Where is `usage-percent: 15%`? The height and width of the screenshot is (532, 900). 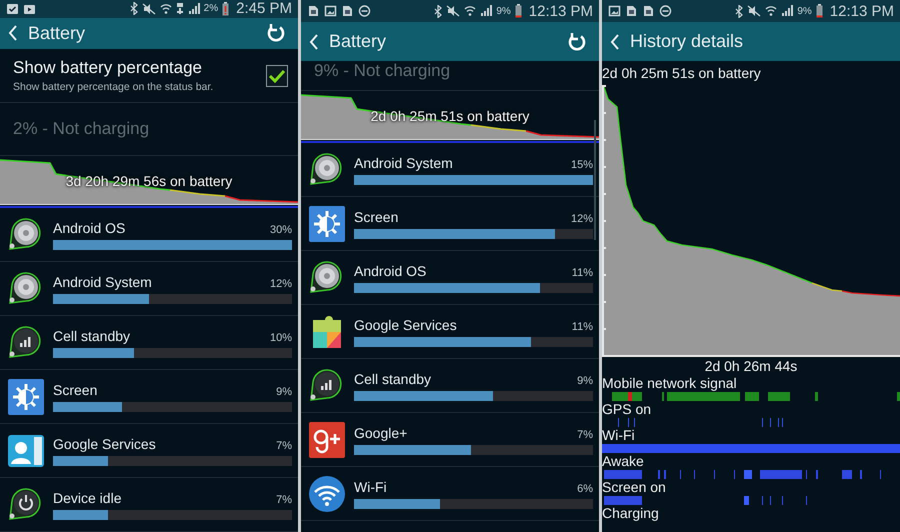
usage-percent: 15% is located at coordinates (581, 164).